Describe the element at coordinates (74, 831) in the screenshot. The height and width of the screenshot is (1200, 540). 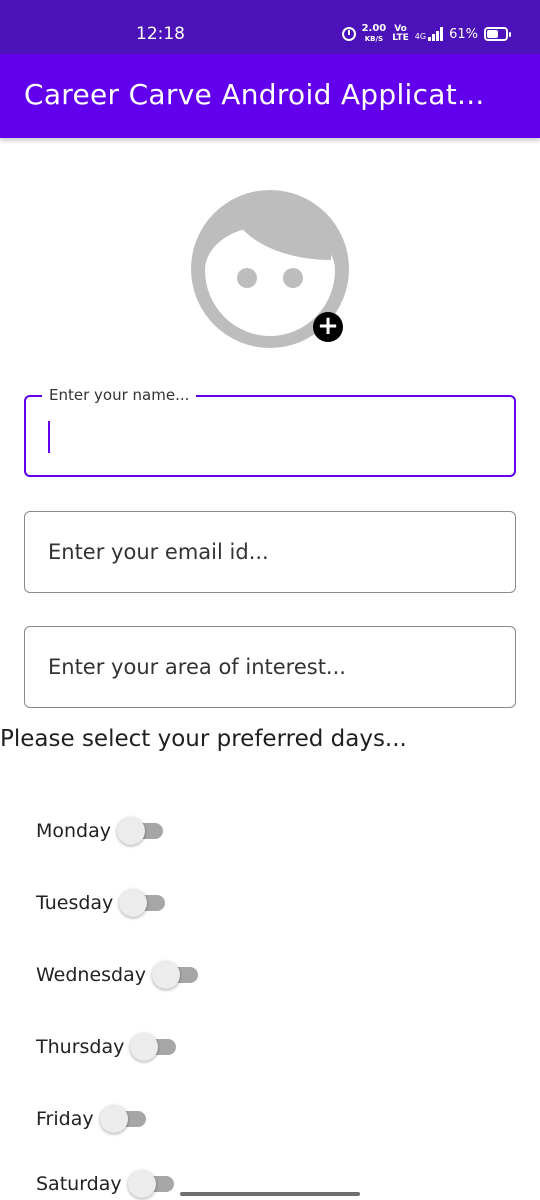
I see `day-label: Monday` at that location.